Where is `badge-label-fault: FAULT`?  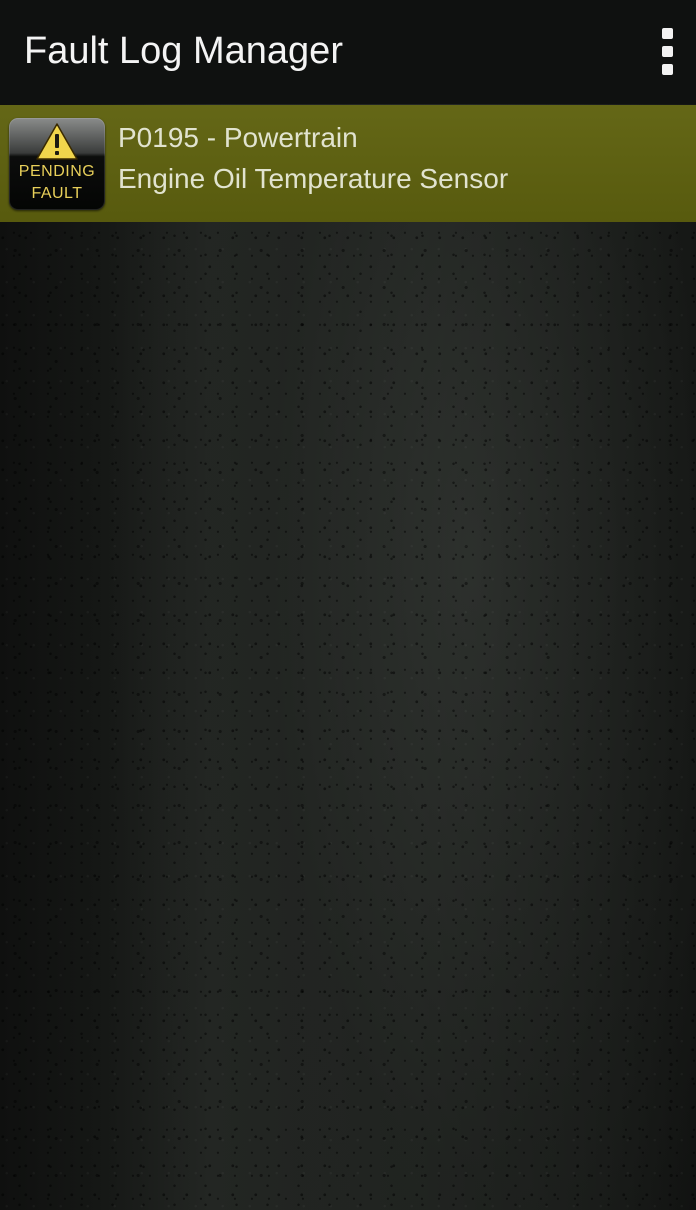
badge-label-fault: FAULT is located at coordinates (57, 193).